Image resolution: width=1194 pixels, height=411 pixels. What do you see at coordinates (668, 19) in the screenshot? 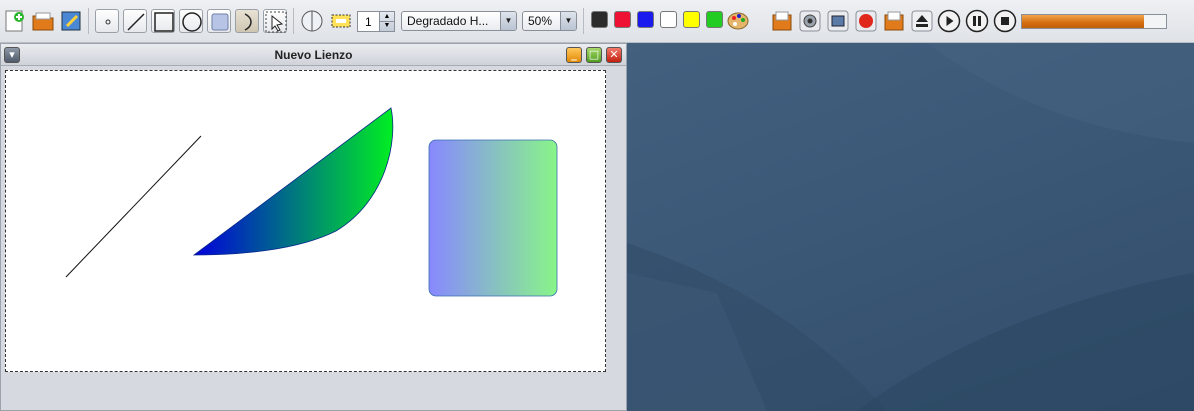
I see `color-swatch-white` at bounding box center [668, 19].